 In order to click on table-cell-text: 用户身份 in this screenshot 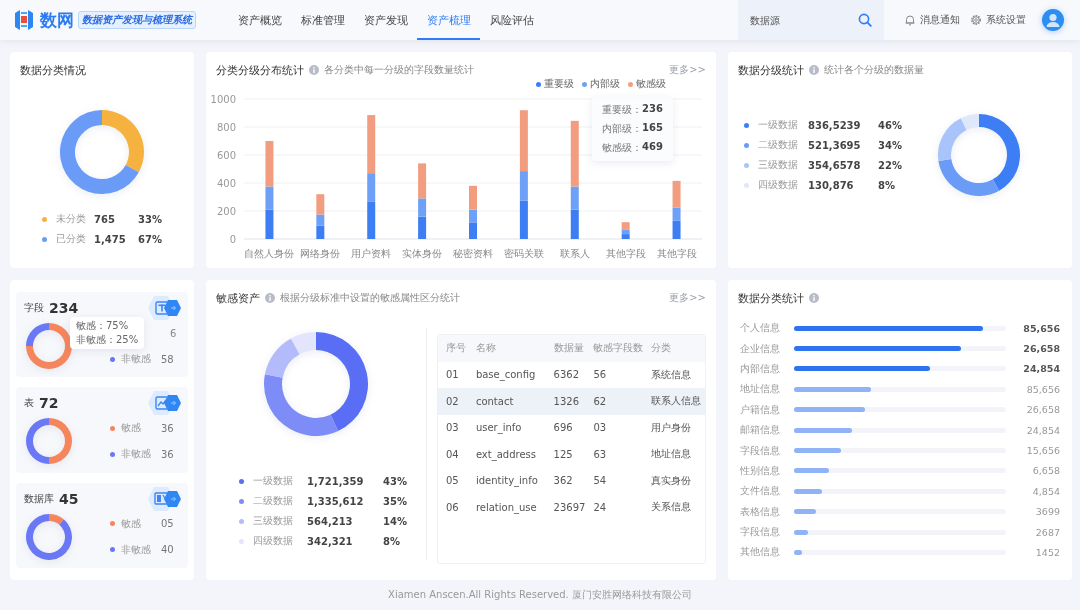, I will do `click(672, 427)`.